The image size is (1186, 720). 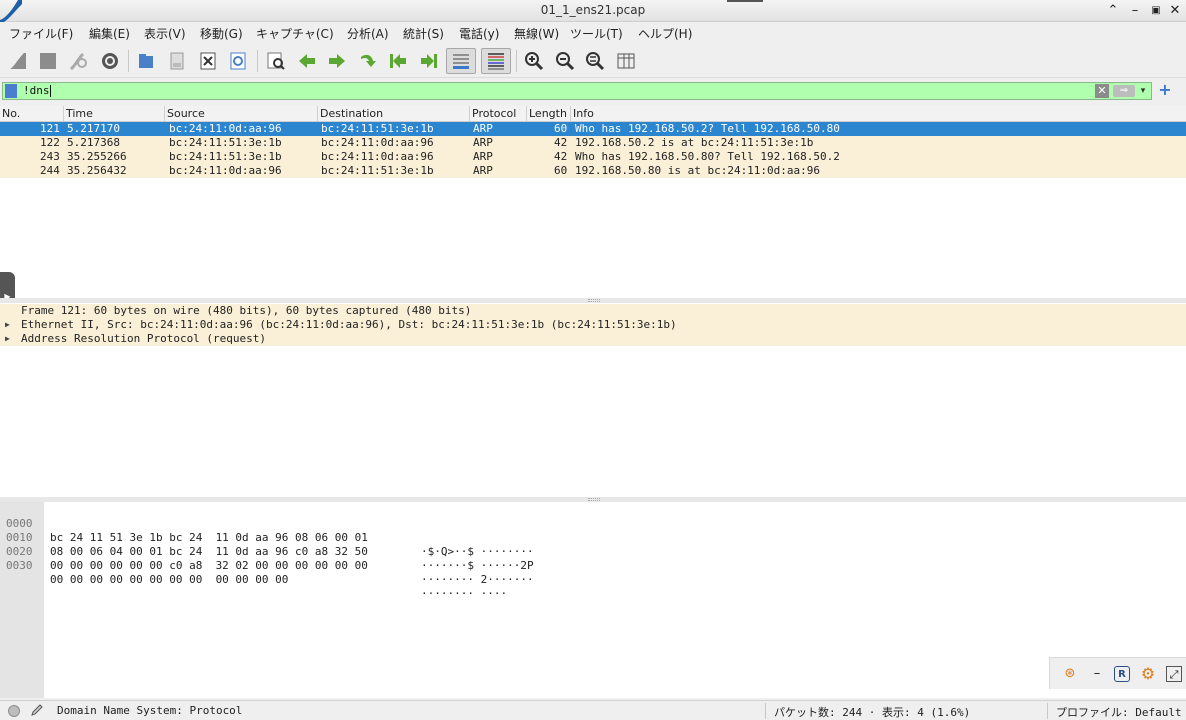 I want to click on main-toolbar, so click(x=593, y=61).